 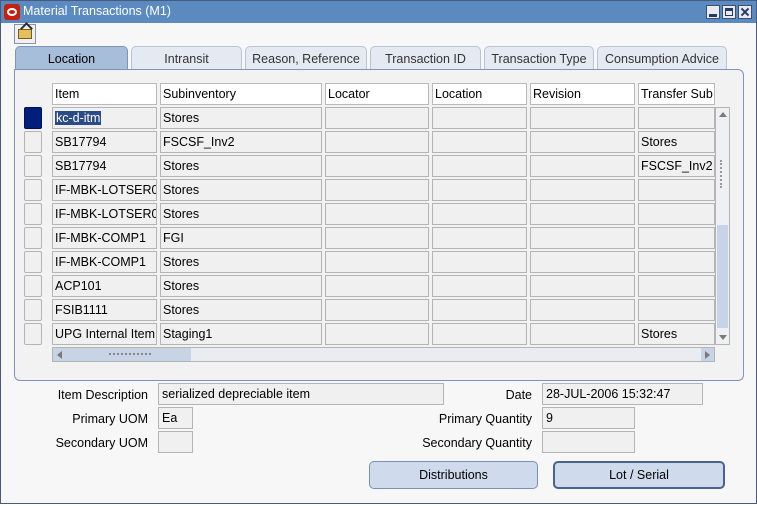 I want to click on secondary-uom-field, so click(x=175, y=442).